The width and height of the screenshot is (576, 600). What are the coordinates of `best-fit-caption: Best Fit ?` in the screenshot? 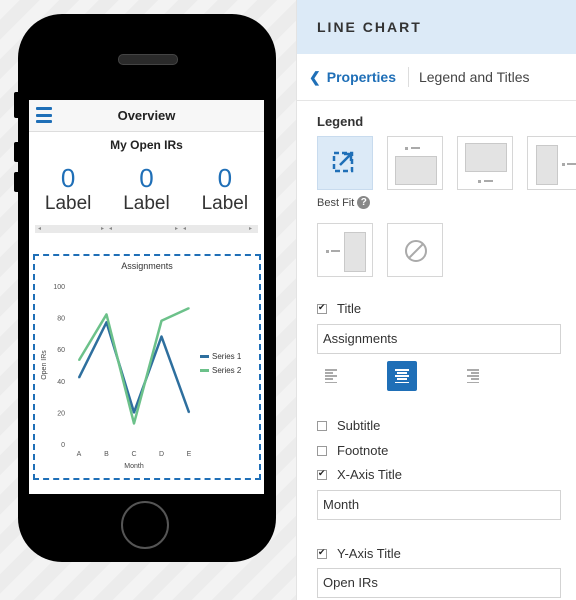 It's located at (344, 202).